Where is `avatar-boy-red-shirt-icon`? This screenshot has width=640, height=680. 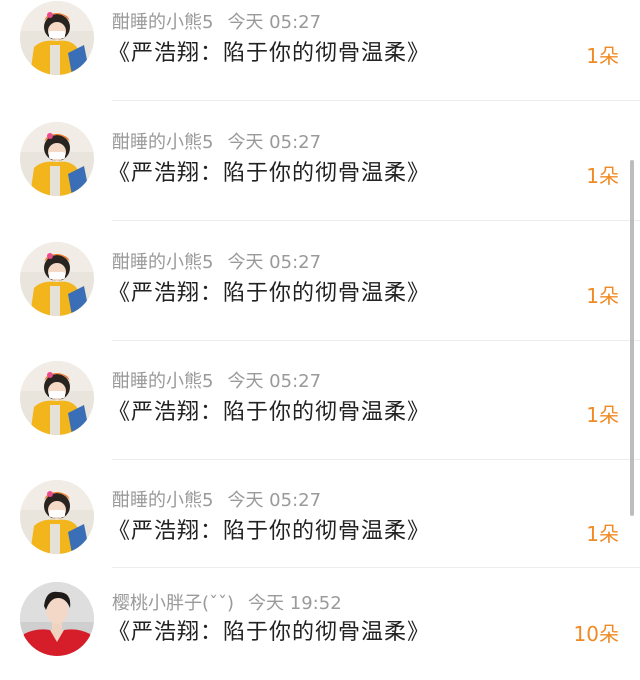 avatar-boy-red-shirt-icon is located at coordinates (57, 619).